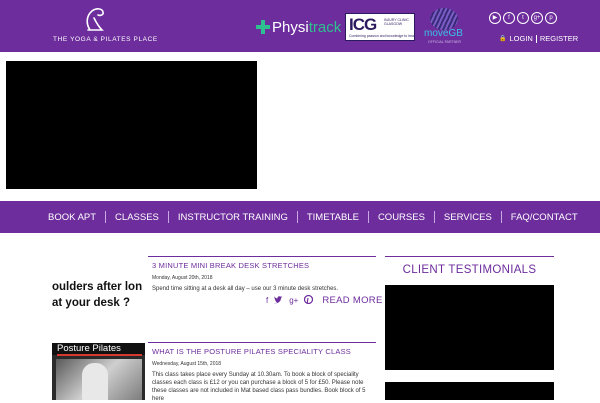 The image size is (600, 403). I want to click on post-date: Monday, August 20th, 2018, so click(182, 278).